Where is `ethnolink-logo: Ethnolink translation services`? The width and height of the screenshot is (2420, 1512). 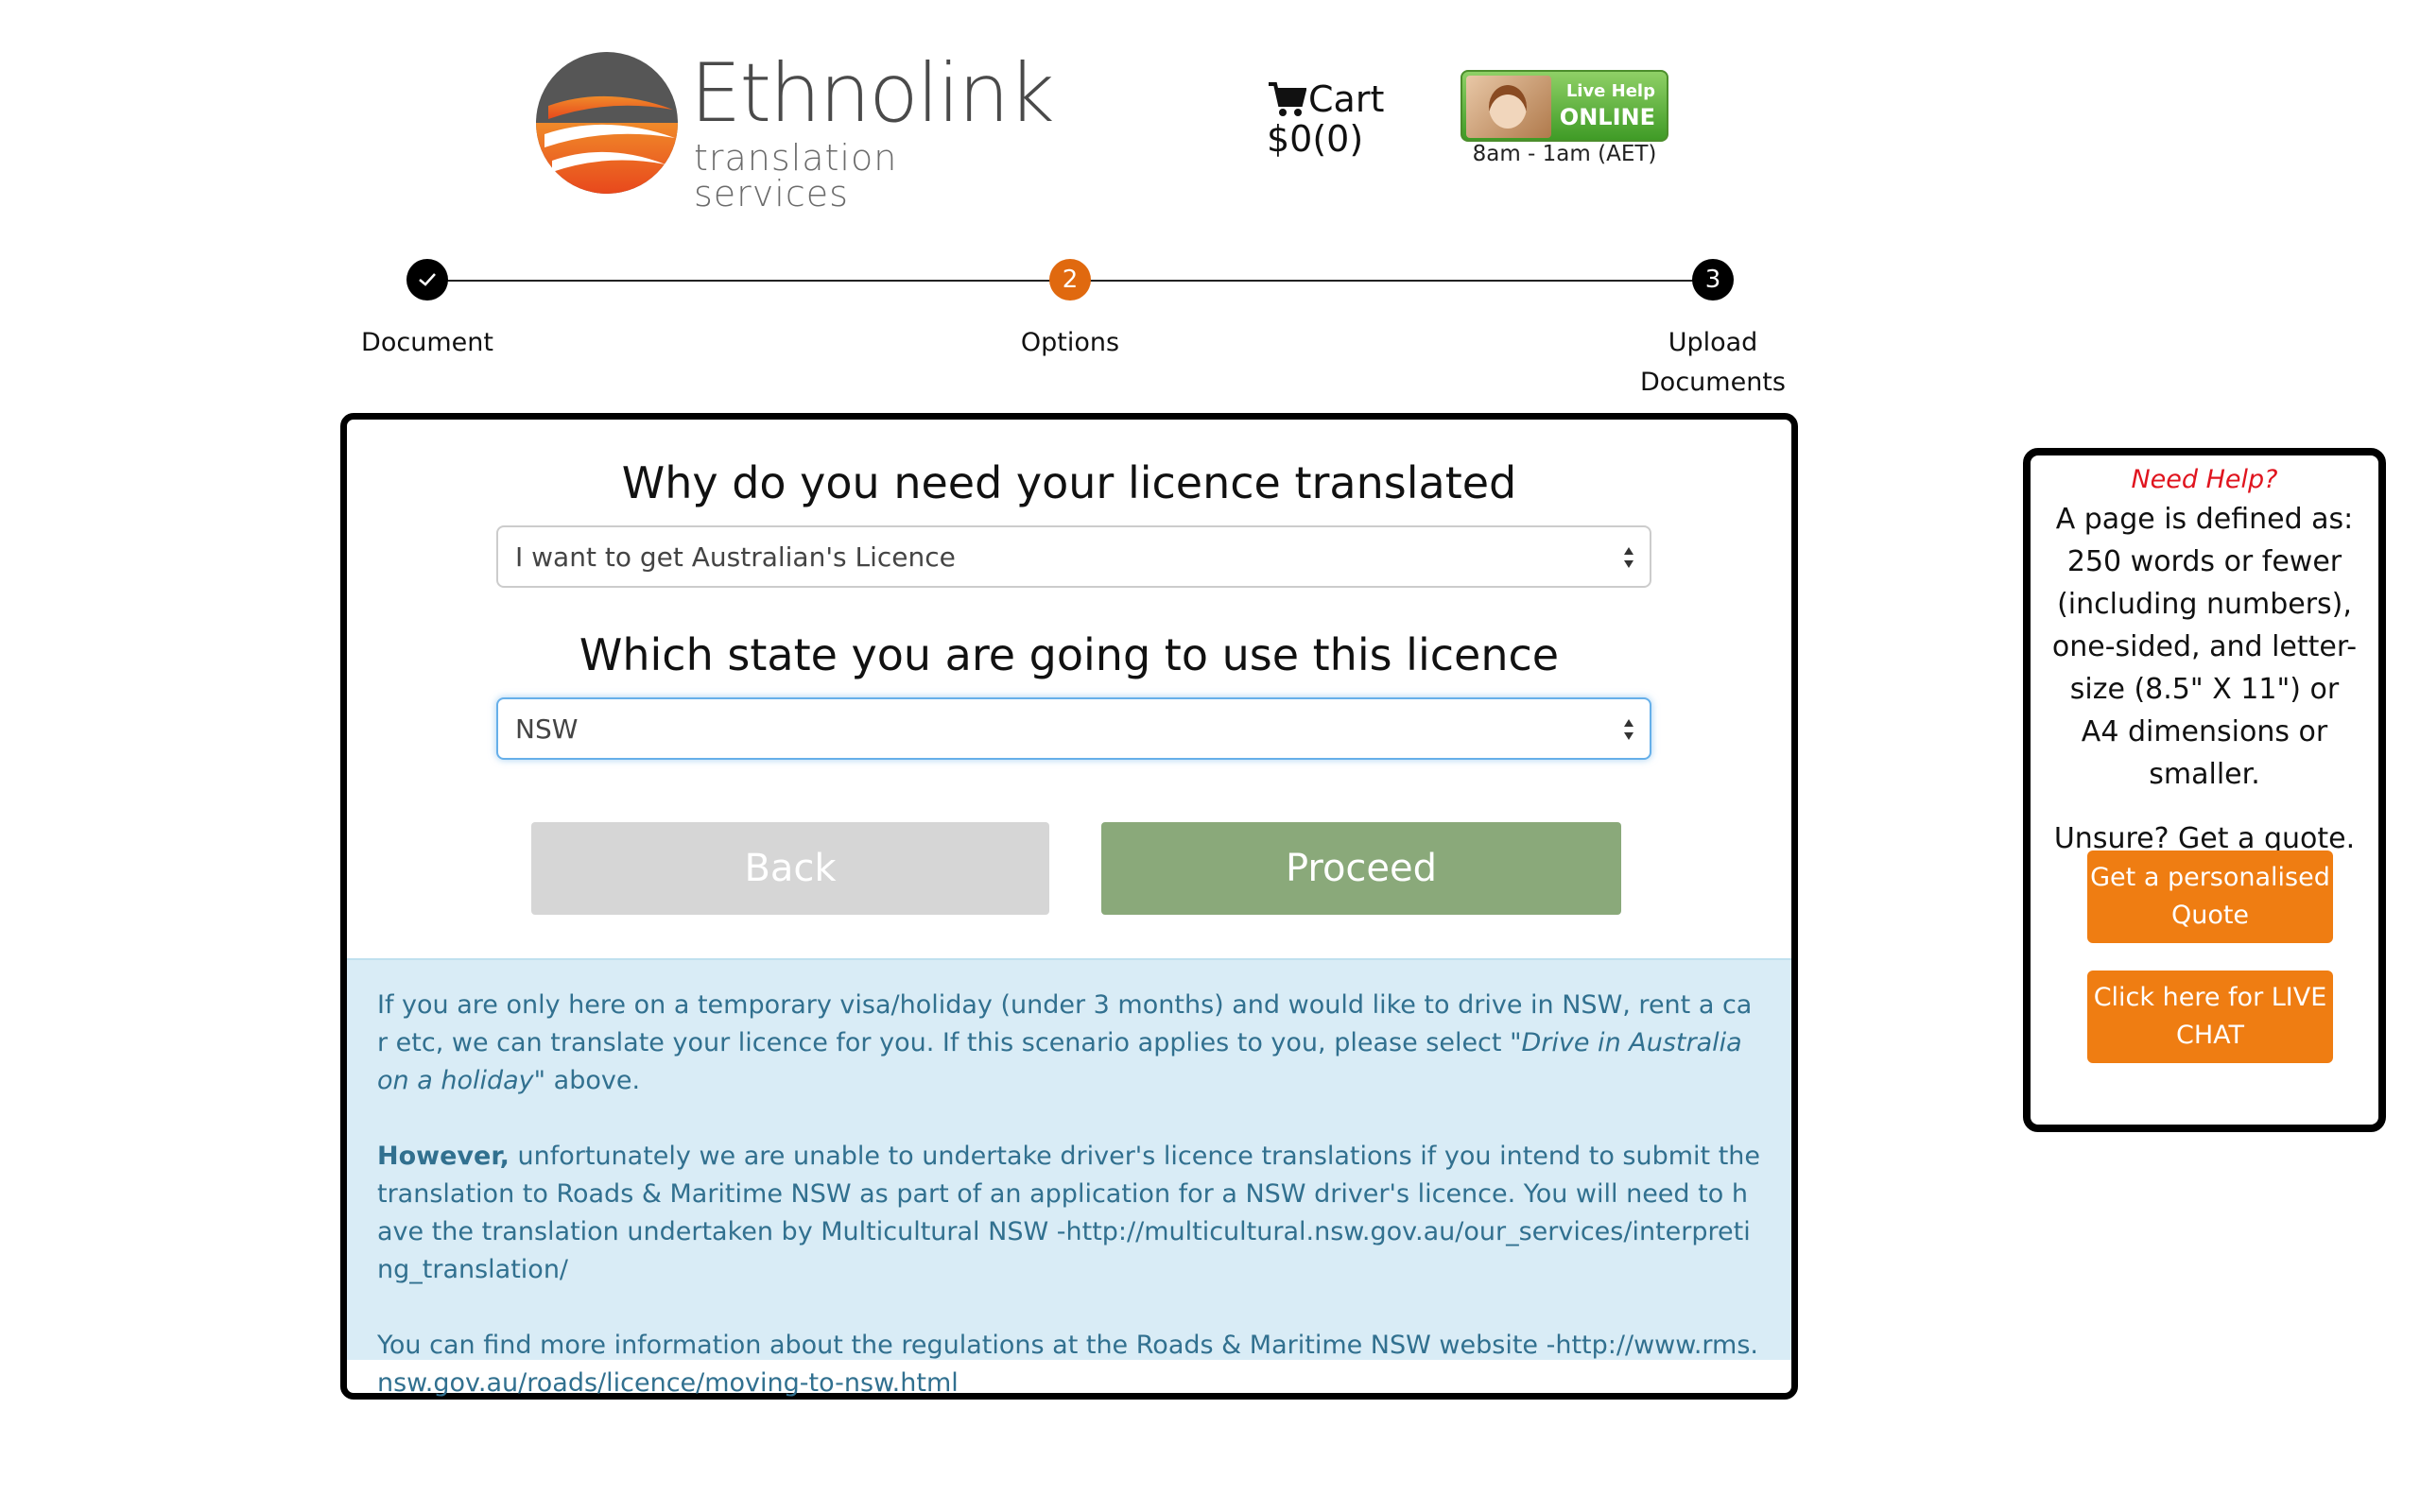 ethnolink-logo: Ethnolink translation services is located at coordinates (793, 129).